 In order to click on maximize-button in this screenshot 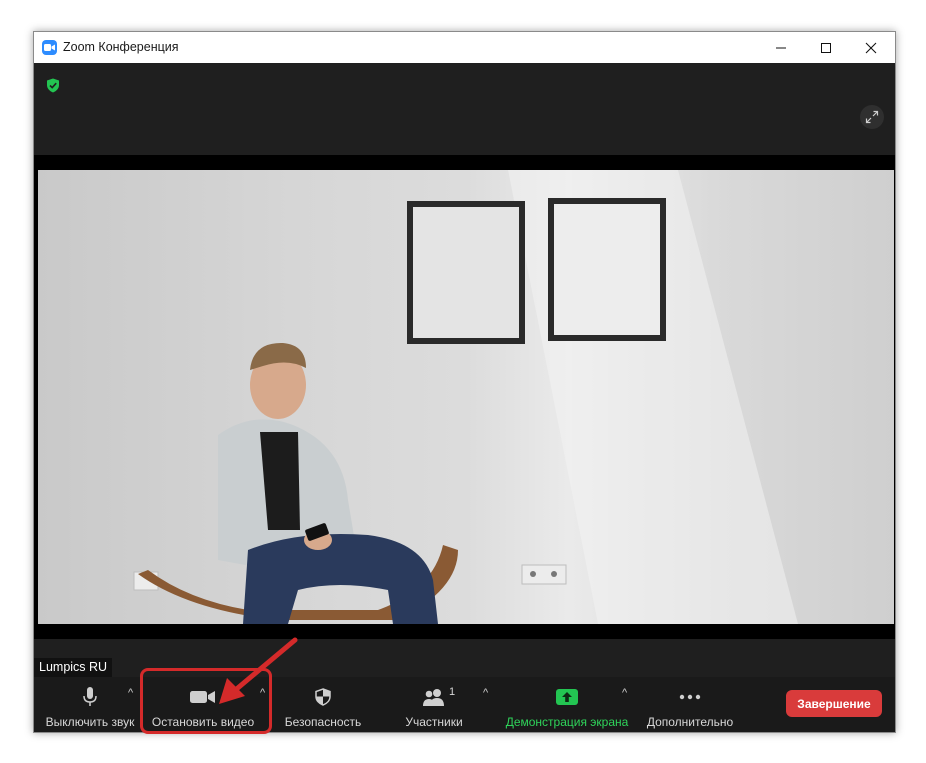, I will do `click(826, 47)`.